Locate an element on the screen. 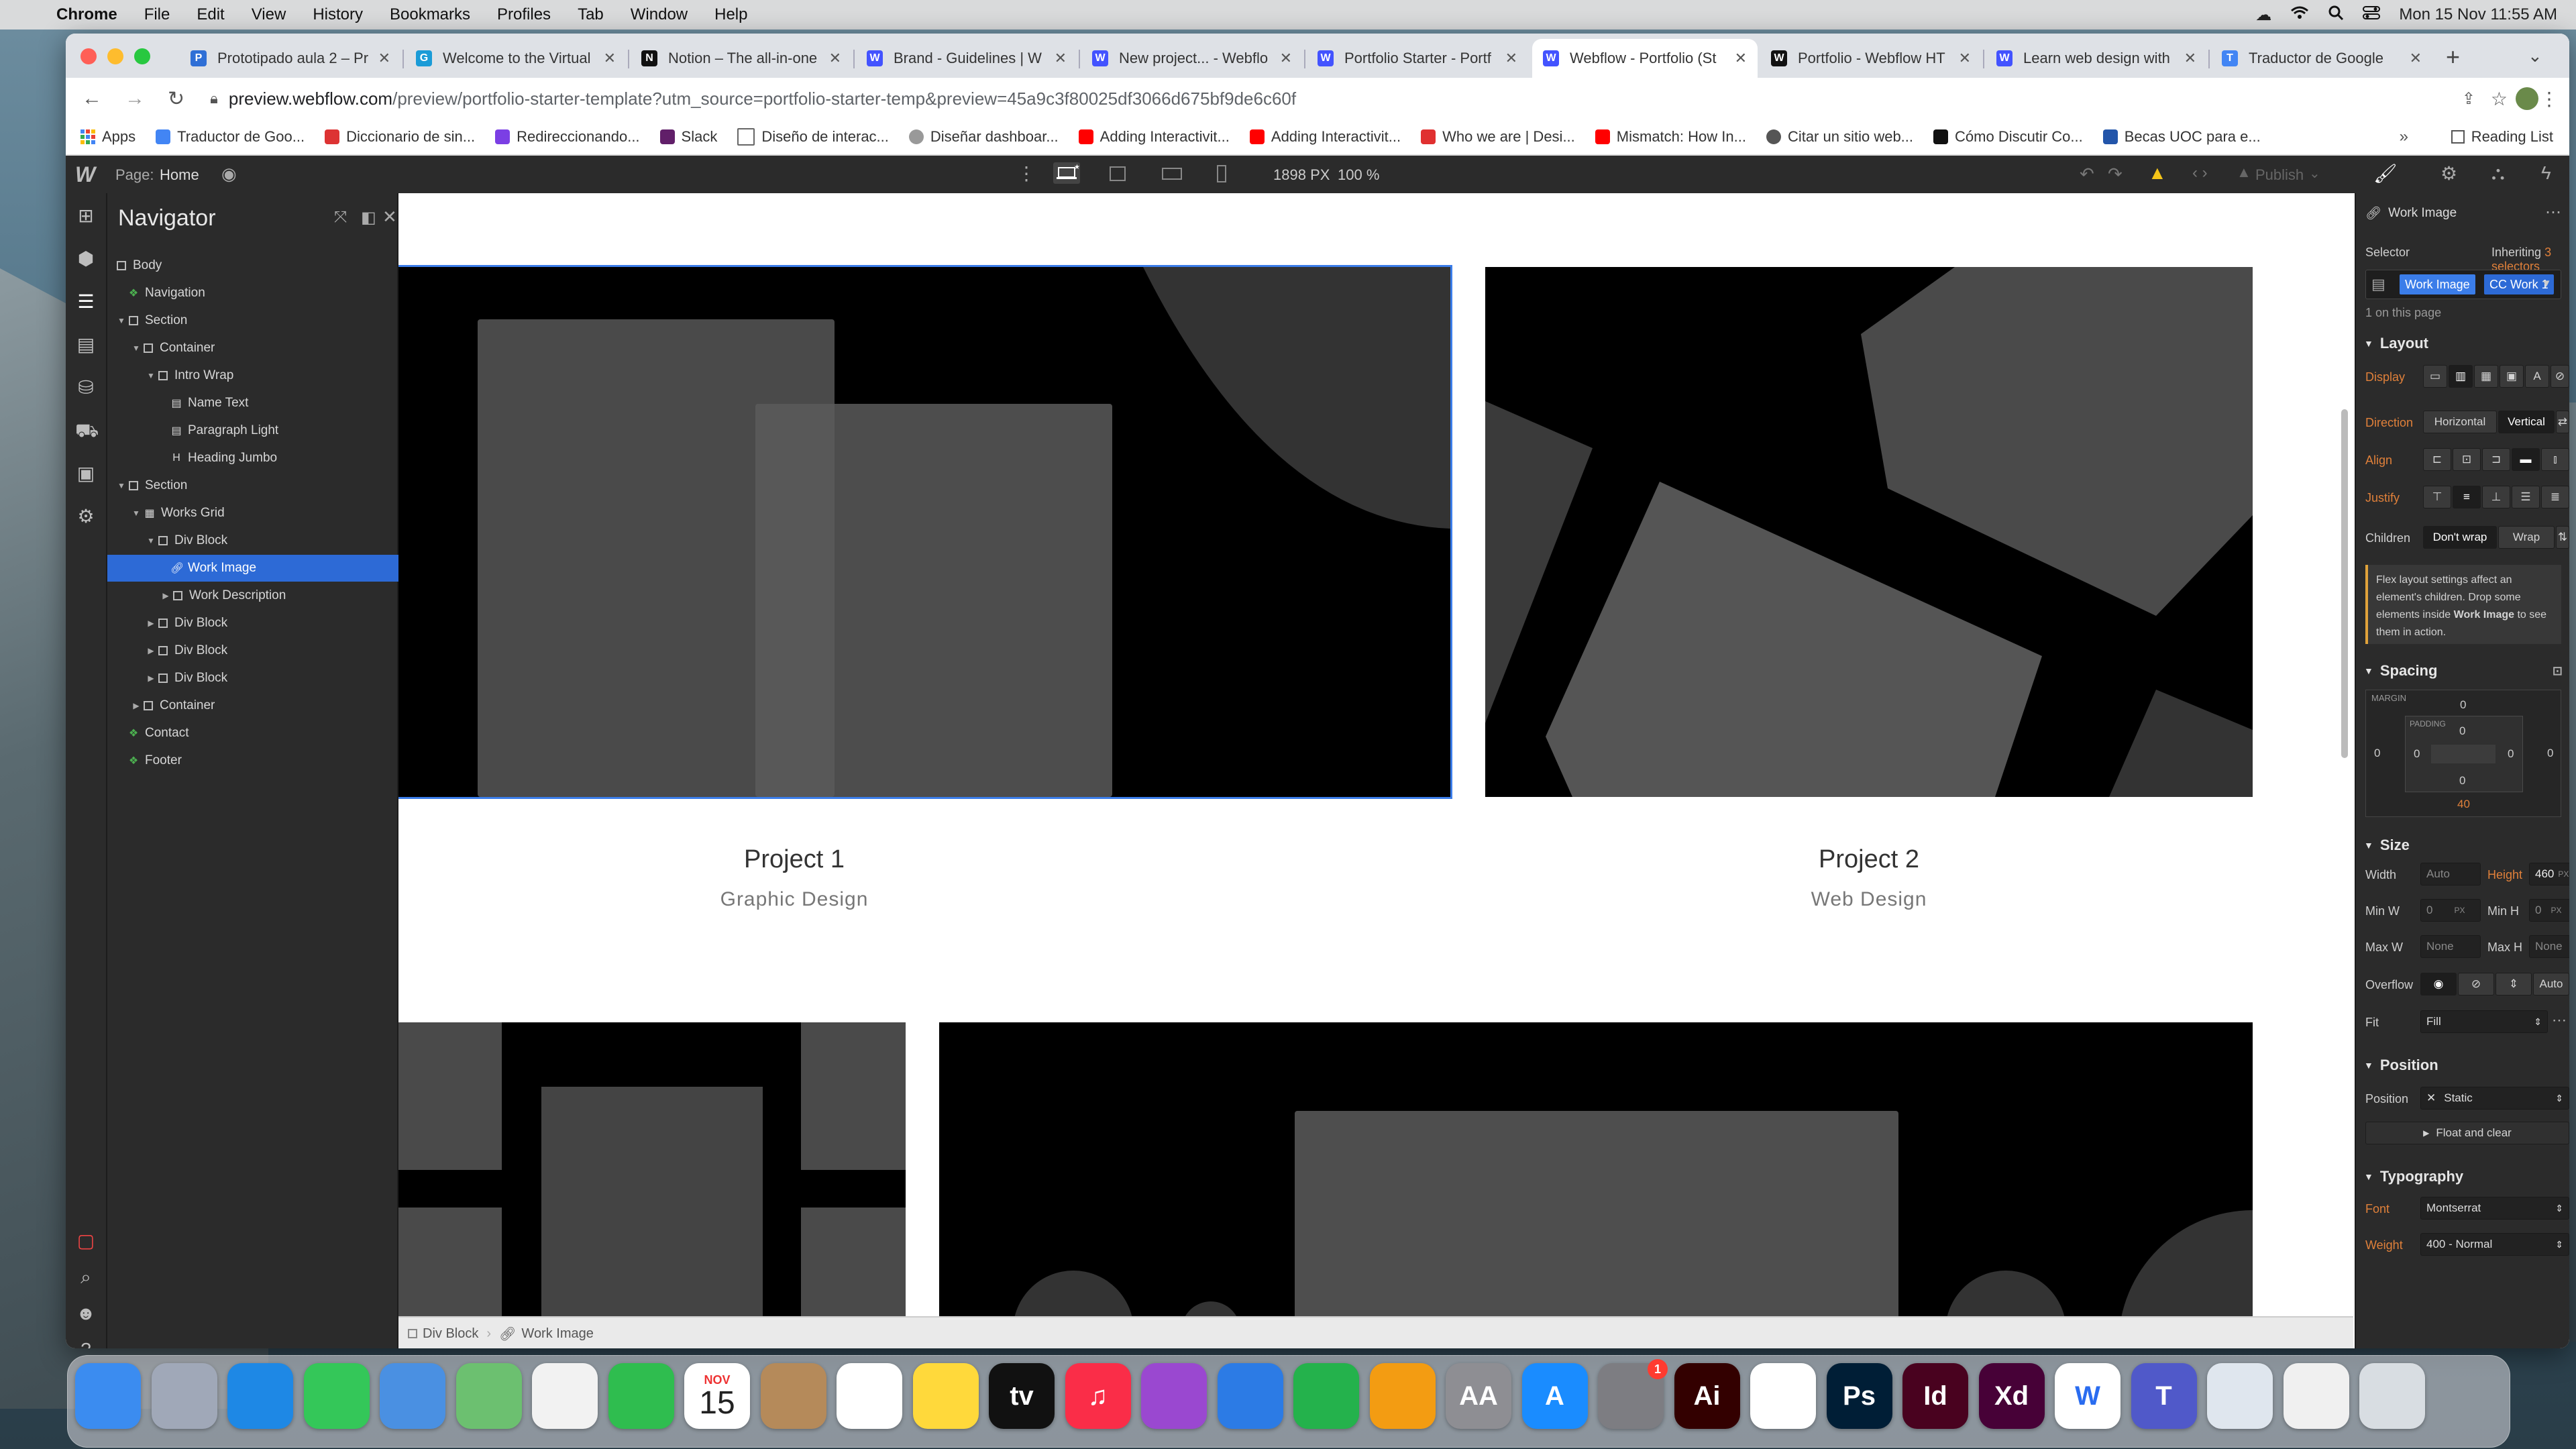  symbols-cube-icon: ⬢ is located at coordinates (86, 259).